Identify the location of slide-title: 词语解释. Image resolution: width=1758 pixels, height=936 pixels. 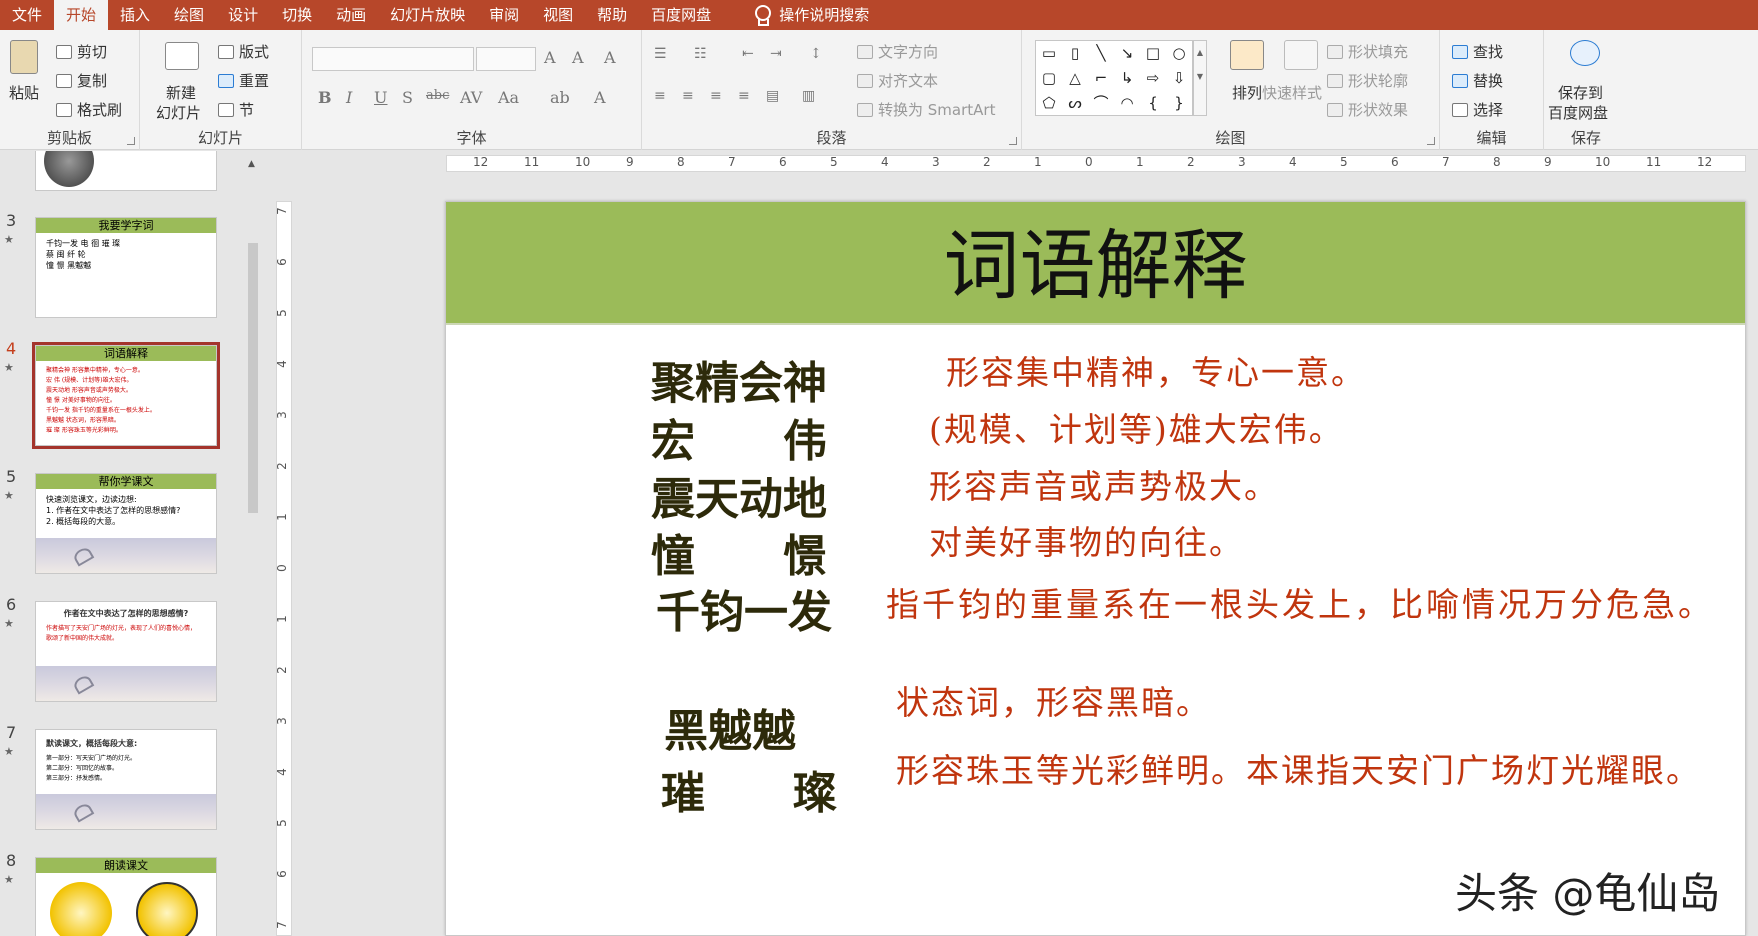
(1095, 263).